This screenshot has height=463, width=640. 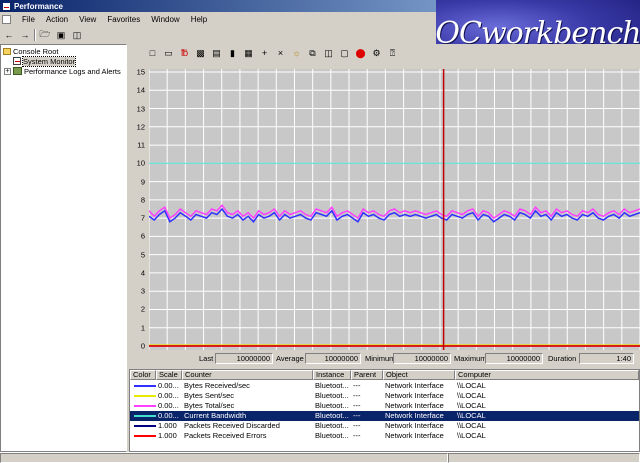 What do you see at coordinates (367, 375) in the screenshot?
I see `column-header-parent: Parent` at bounding box center [367, 375].